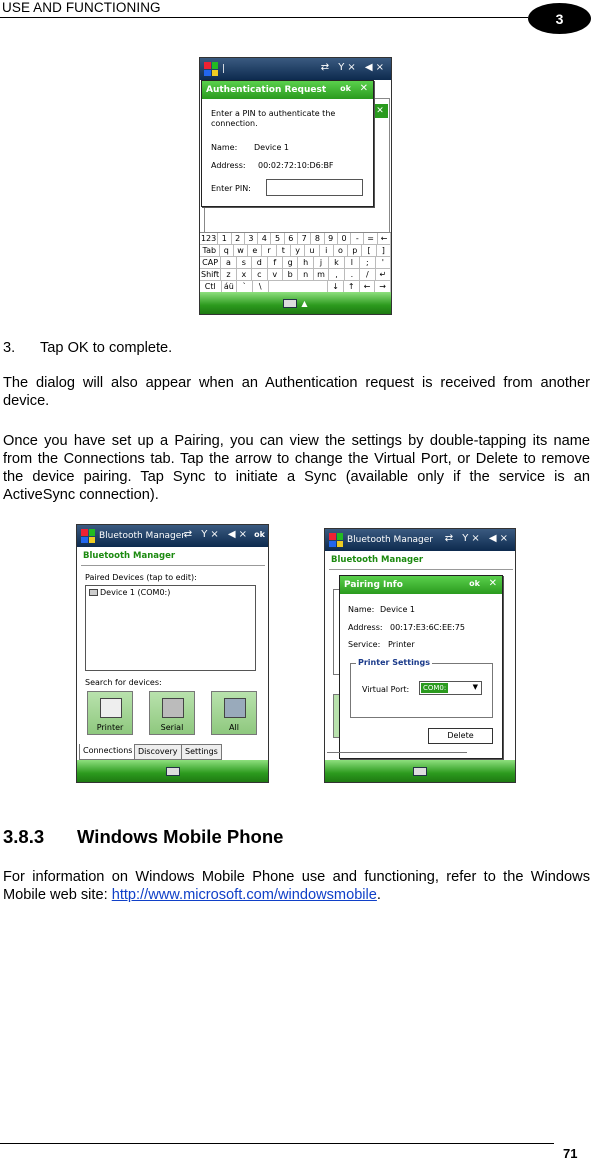 This screenshot has height=1160, width=592. I want to click on keyboard-key: 9, so click(331, 238).